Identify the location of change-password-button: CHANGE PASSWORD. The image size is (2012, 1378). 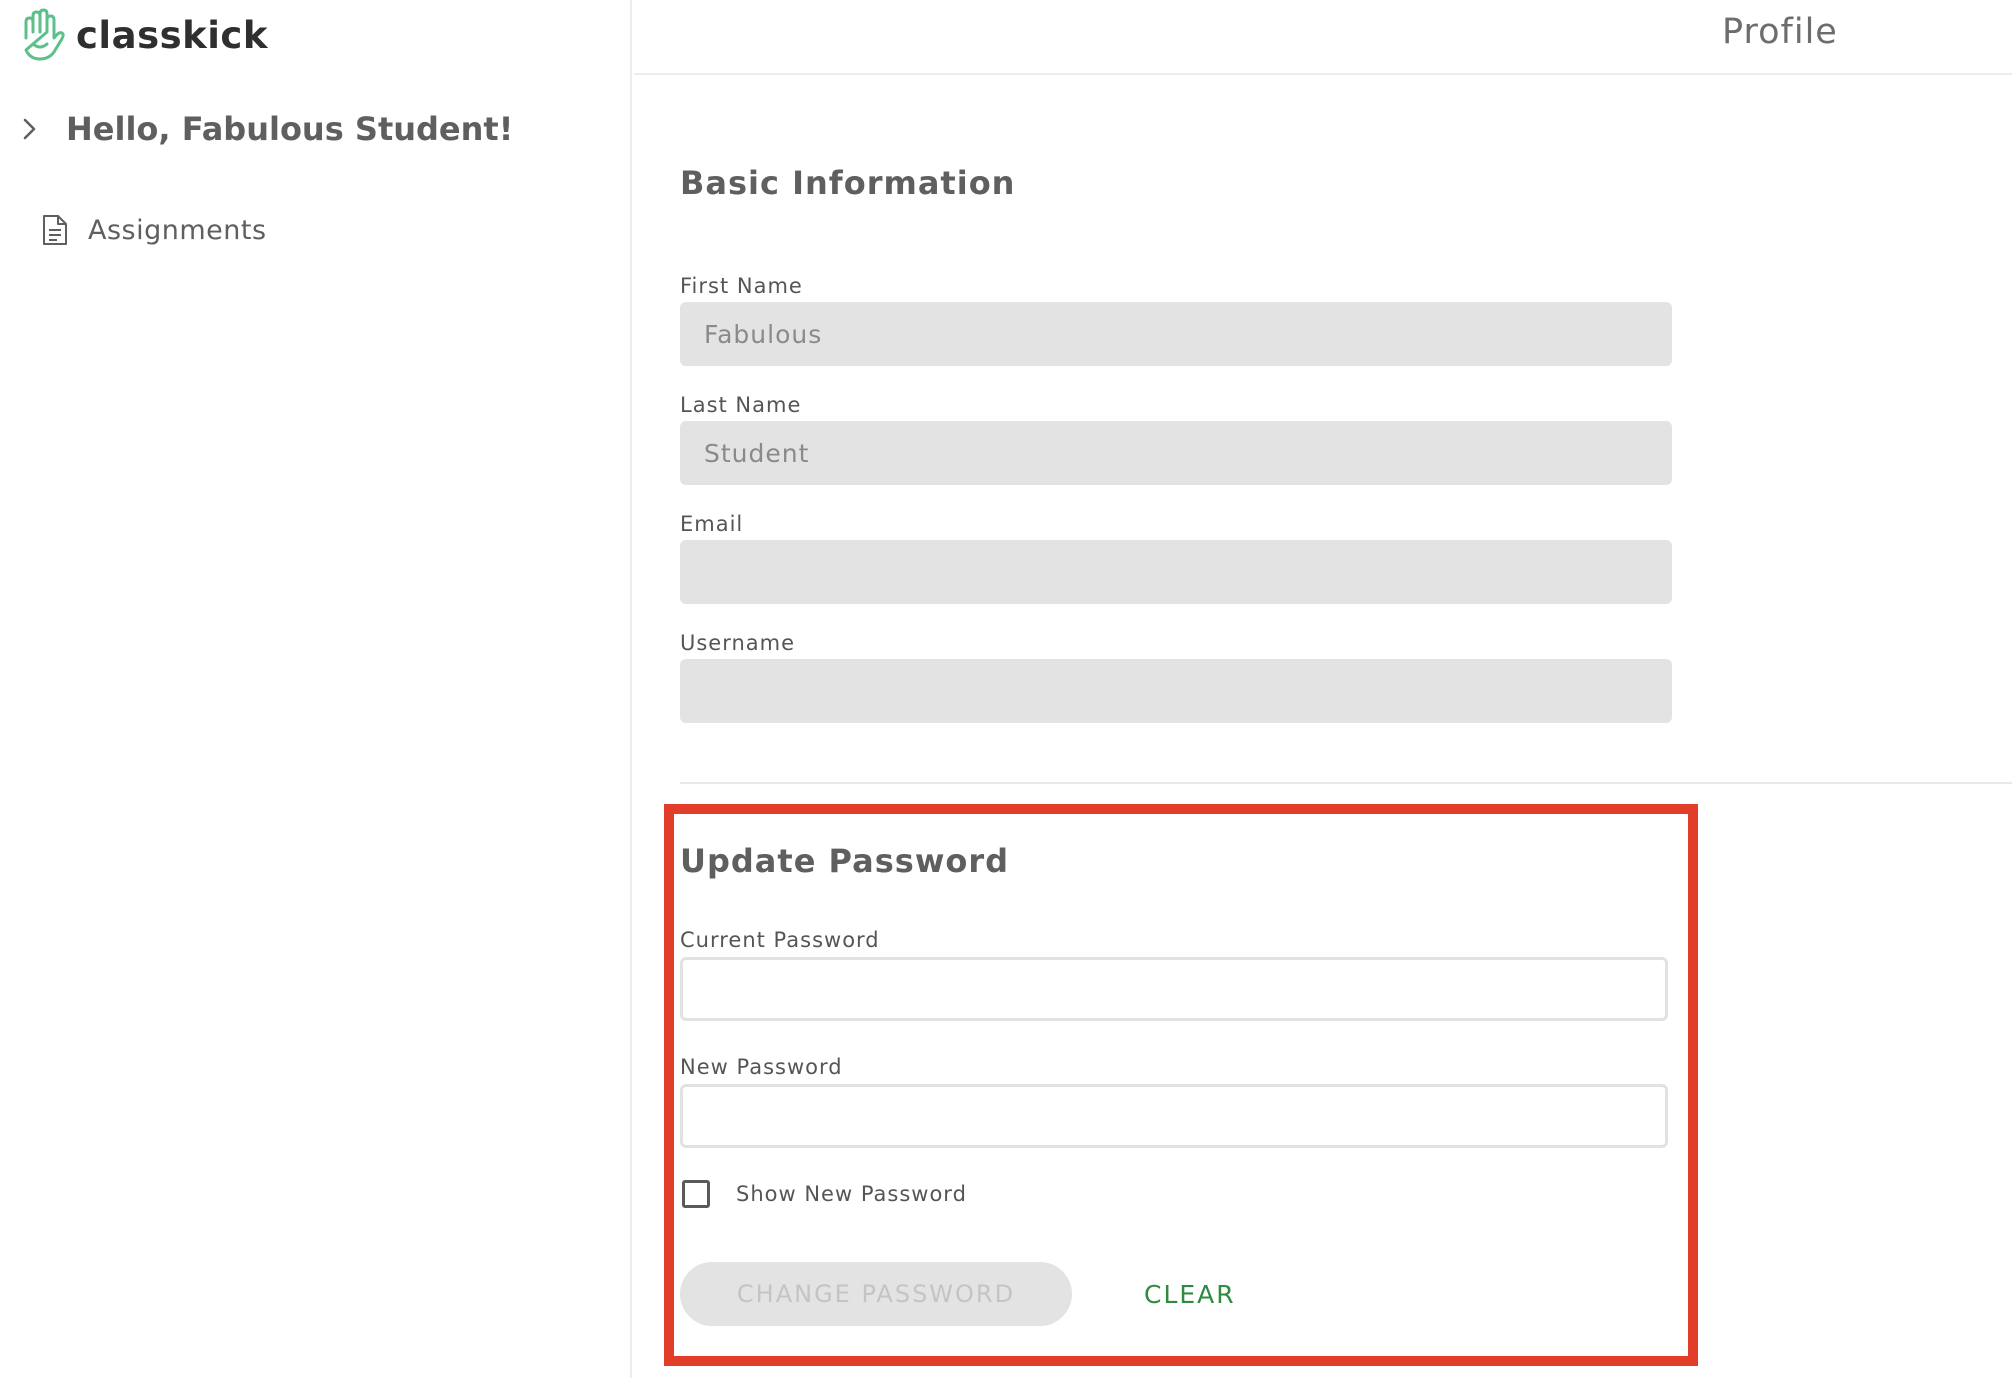
(876, 1294).